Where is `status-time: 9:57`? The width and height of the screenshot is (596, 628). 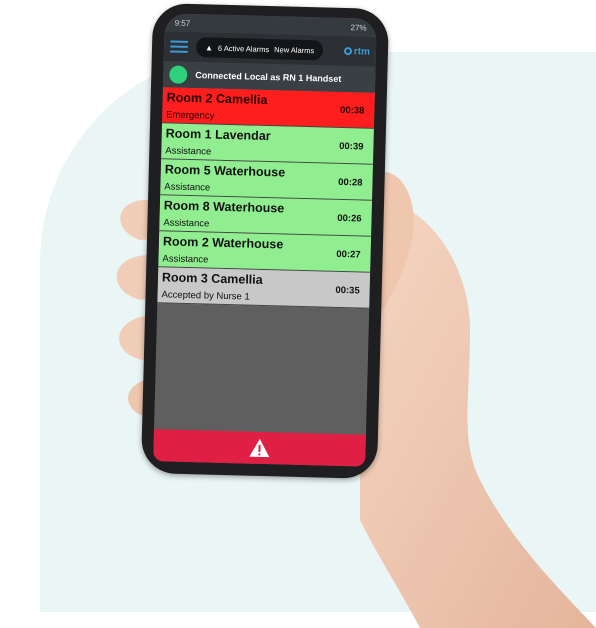
status-time: 9:57 is located at coordinates (182, 23).